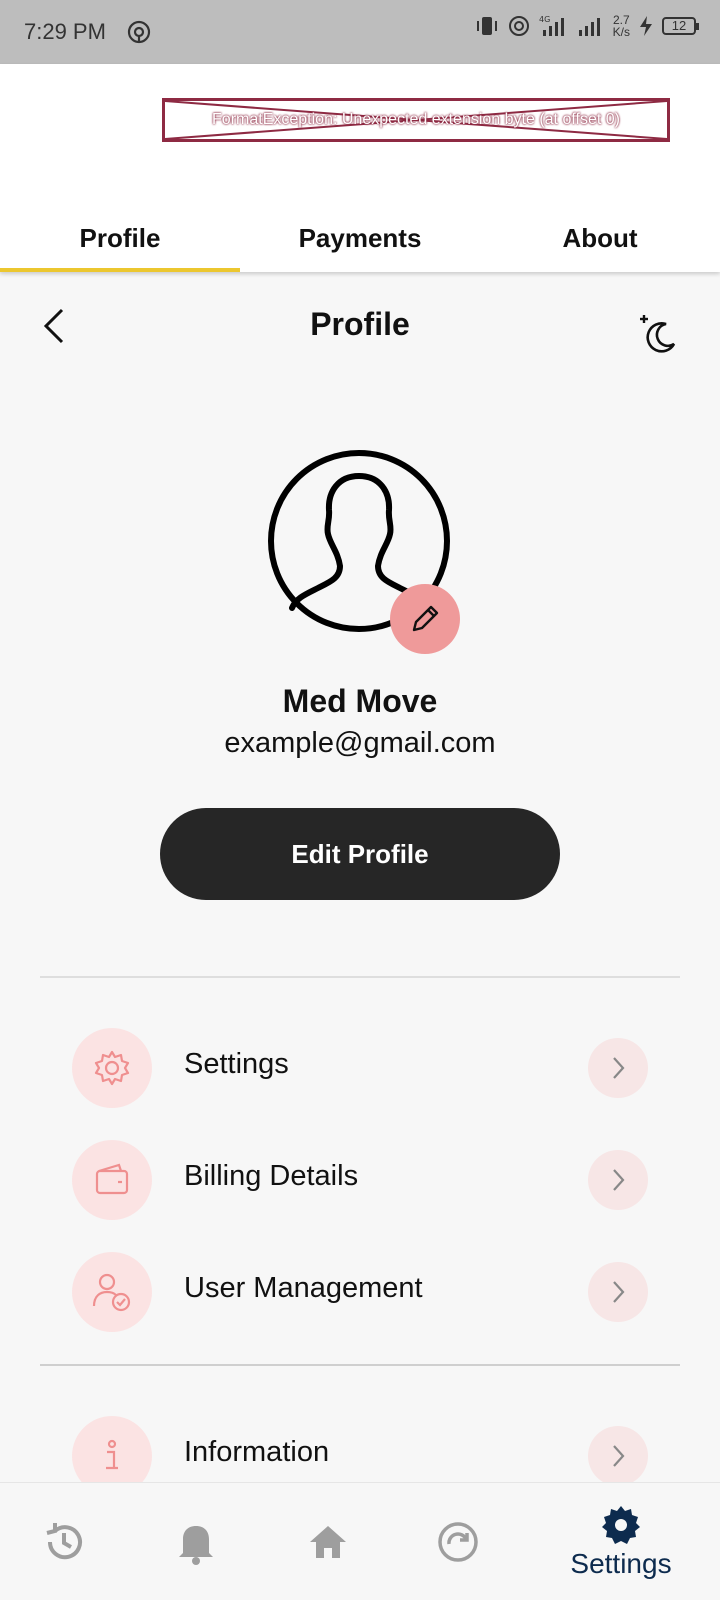 Image resolution: width=720 pixels, height=1600 pixels. What do you see at coordinates (680, 26) in the screenshot?
I see `battery-icon: 12` at bounding box center [680, 26].